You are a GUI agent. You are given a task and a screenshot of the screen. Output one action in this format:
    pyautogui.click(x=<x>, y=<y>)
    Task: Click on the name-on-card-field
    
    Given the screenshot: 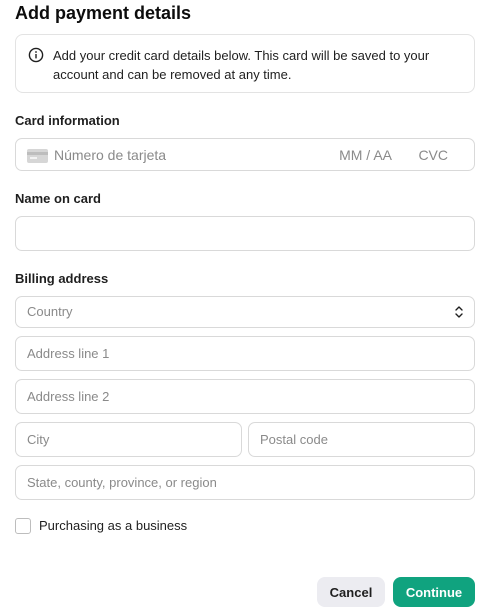 What is the action you would take?
    pyautogui.click(x=245, y=233)
    